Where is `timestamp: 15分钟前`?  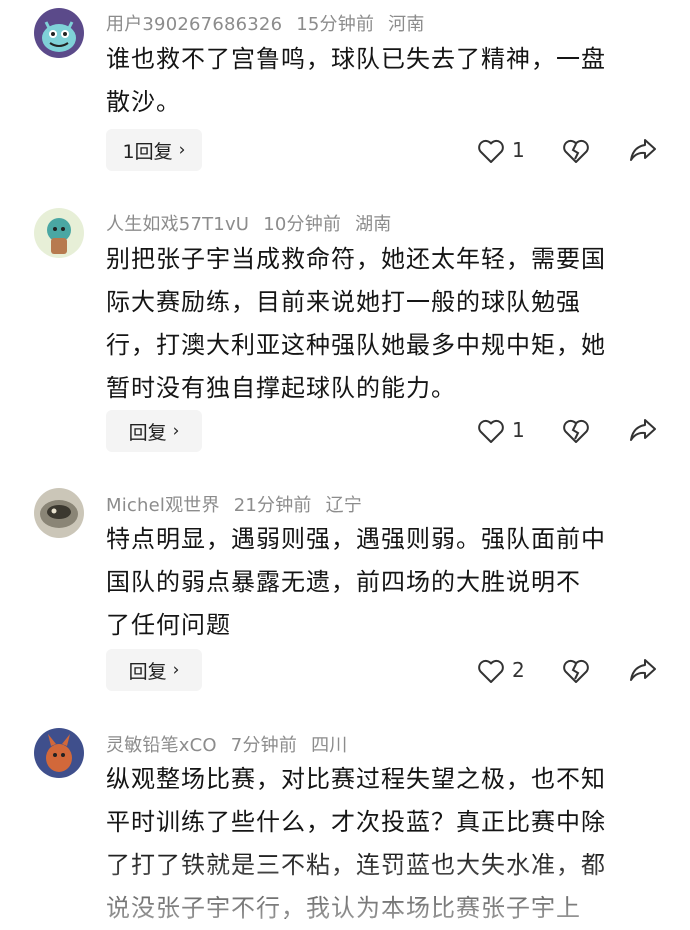
timestamp: 15分钟前 is located at coordinates (335, 24).